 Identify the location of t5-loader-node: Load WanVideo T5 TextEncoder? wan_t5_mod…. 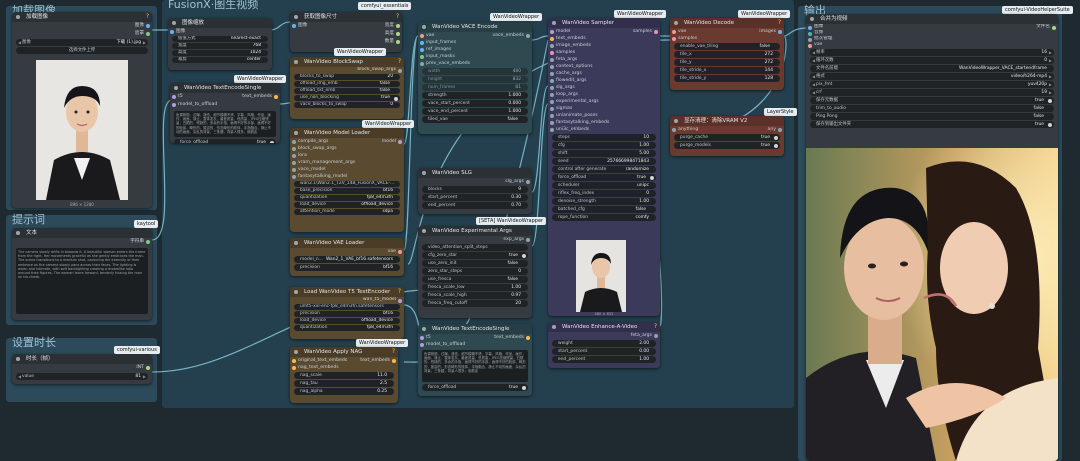
(347, 313).